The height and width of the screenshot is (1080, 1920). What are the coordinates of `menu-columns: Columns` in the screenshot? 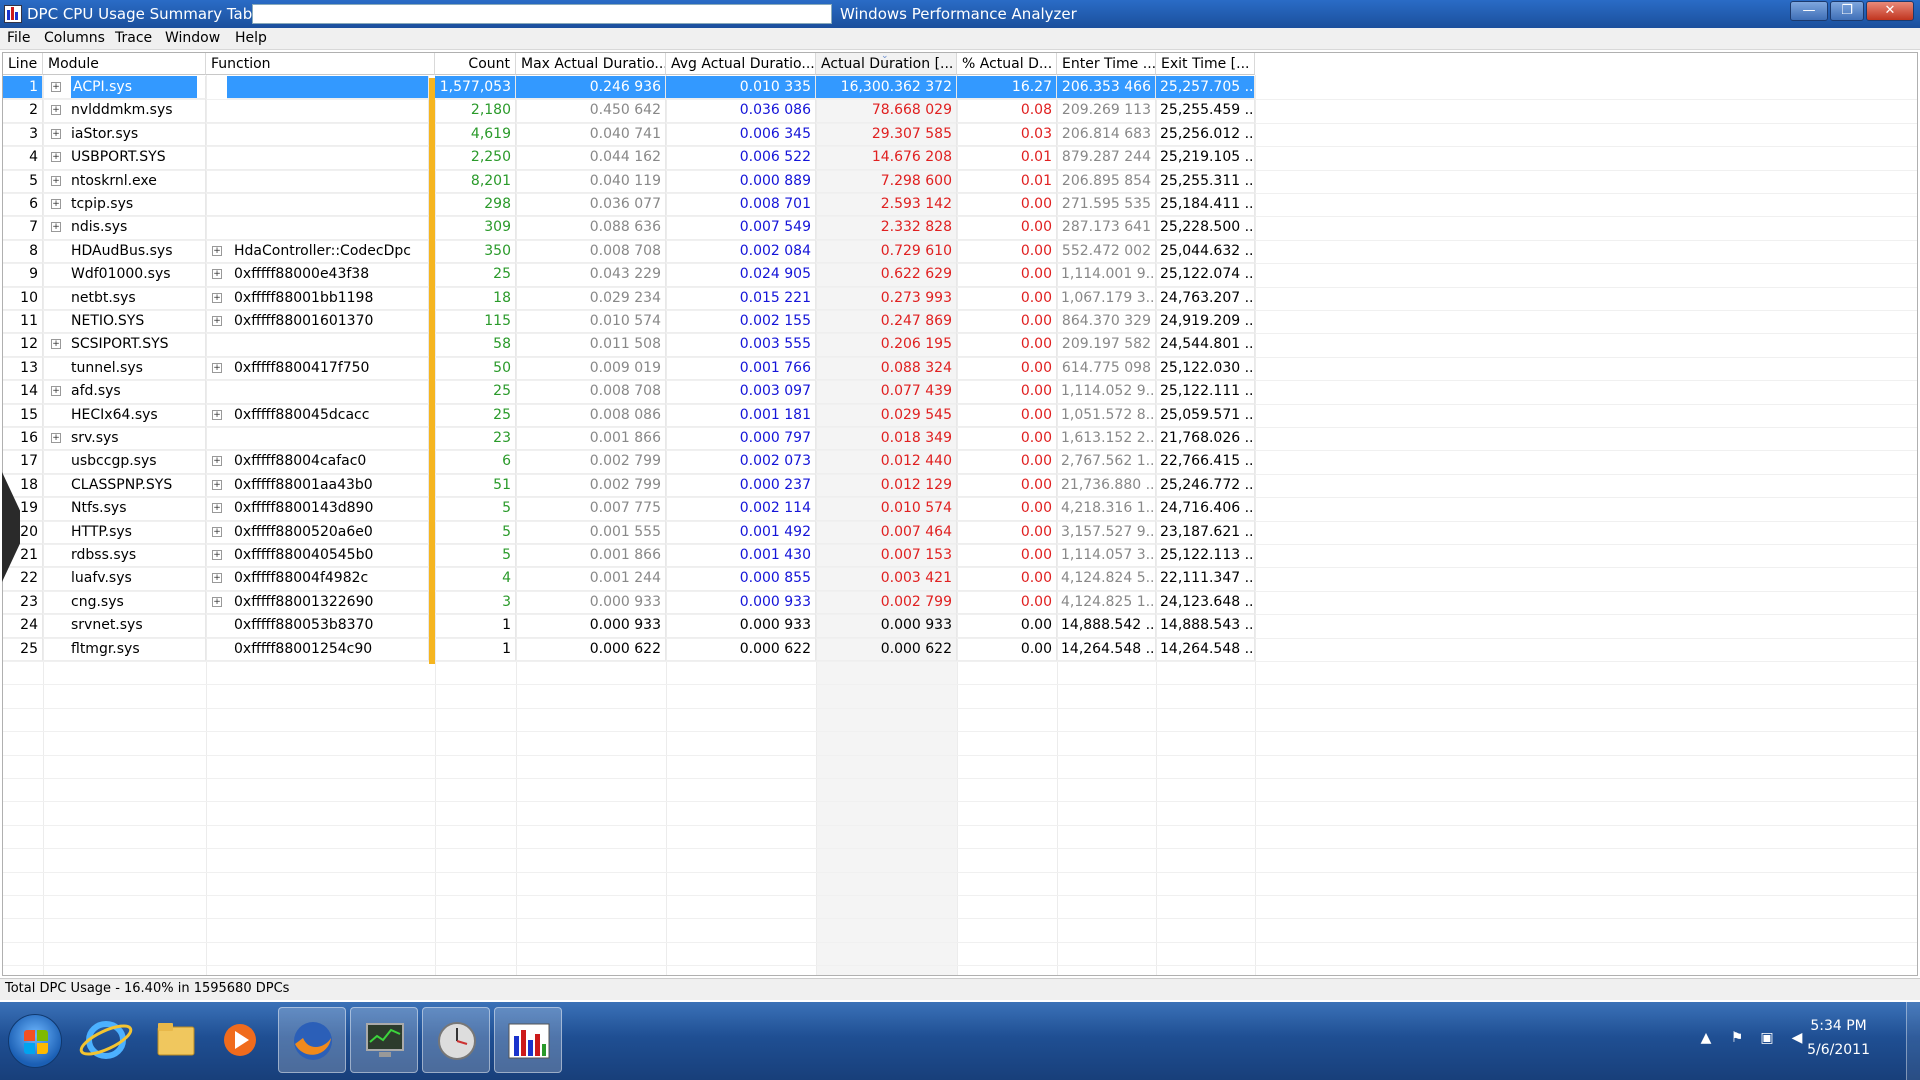 It's located at (74, 38).